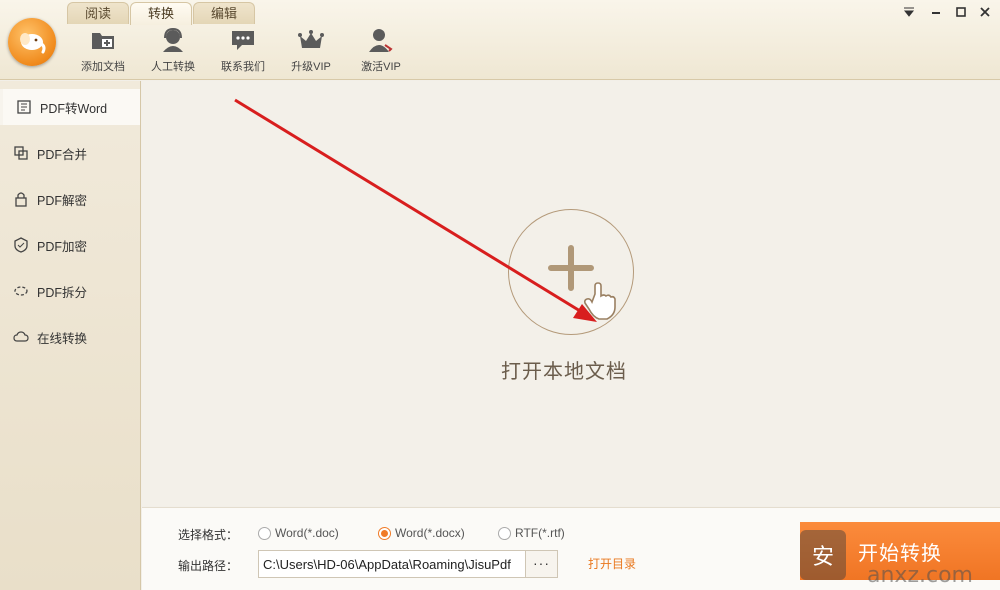 The image size is (1000, 590). I want to click on open-local-document-label: 打开本地文档, so click(564, 372).